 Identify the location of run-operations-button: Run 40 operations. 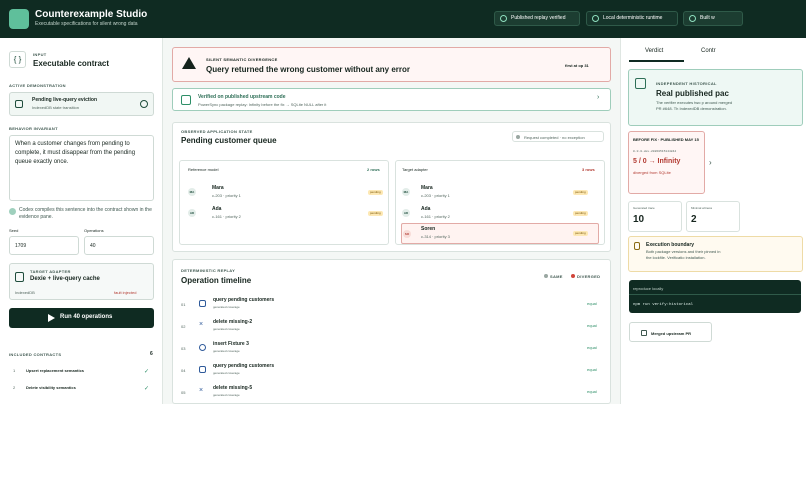
(81, 318).